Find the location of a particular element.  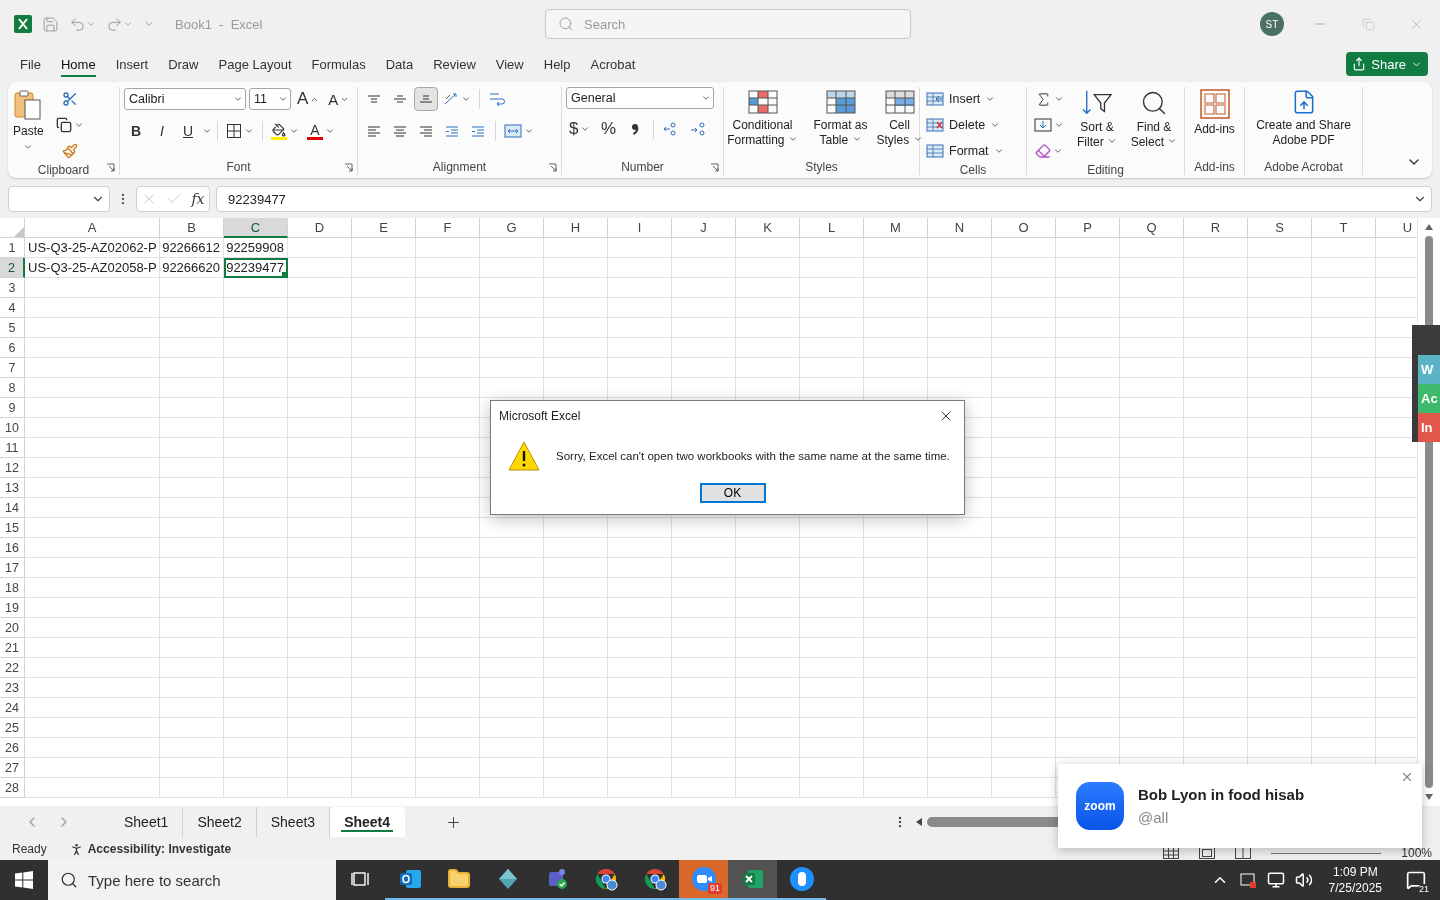

unread-badge: 91 is located at coordinates (715, 888).